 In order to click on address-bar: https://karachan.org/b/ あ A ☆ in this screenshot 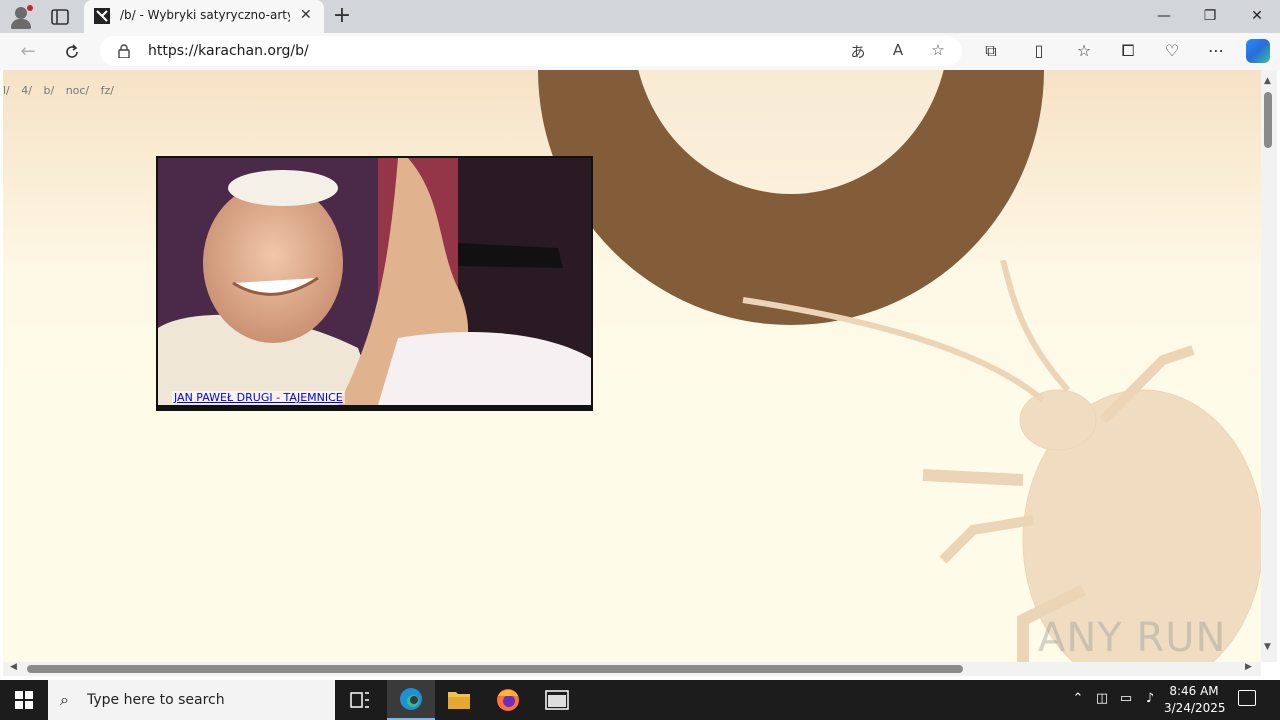, I will do `click(531, 51)`.